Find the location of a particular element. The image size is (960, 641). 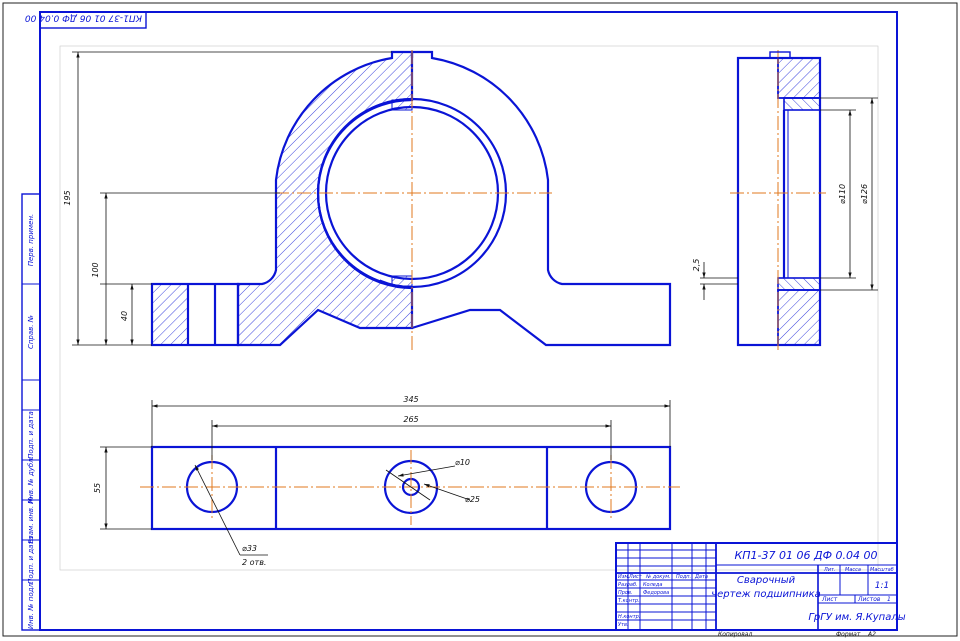

dim-center-hole-25: ⌀25 is located at coordinates (472, 499).